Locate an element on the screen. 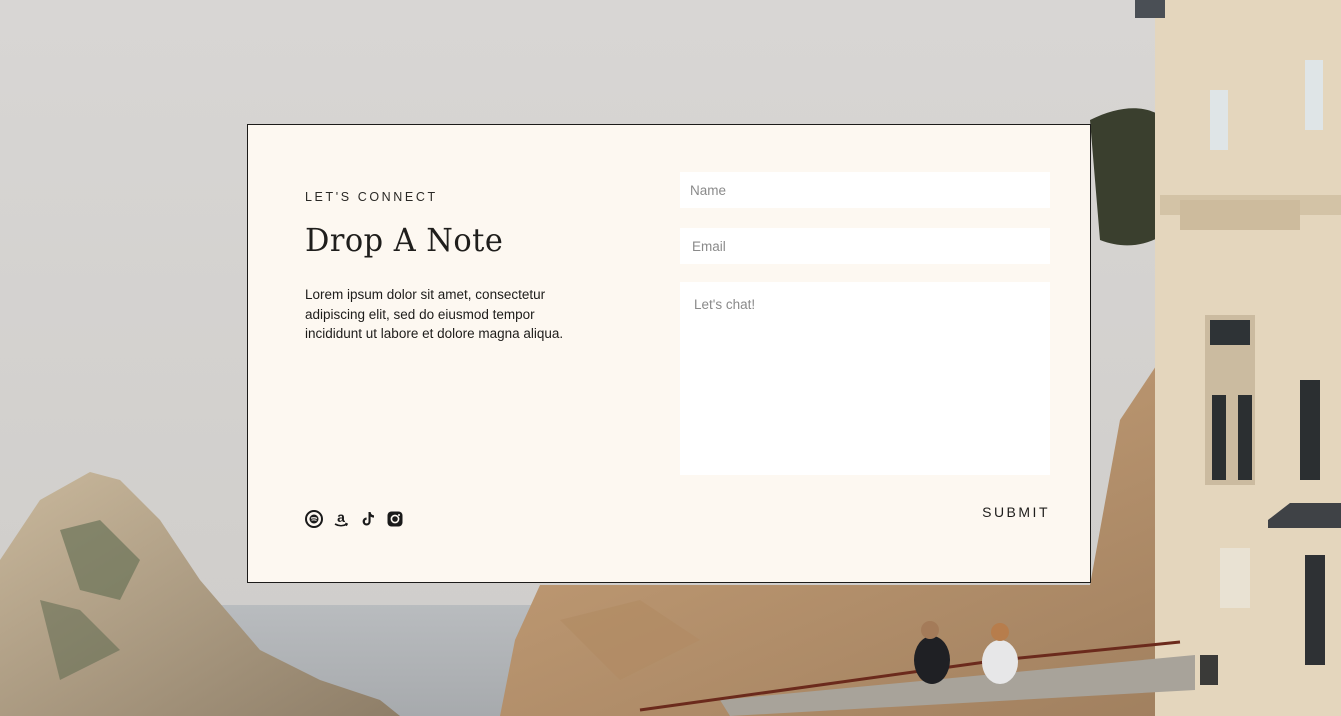 Image resolution: width=1341 pixels, height=716 pixels. submit-button: SUBMIT is located at coordinates (1016, 512).